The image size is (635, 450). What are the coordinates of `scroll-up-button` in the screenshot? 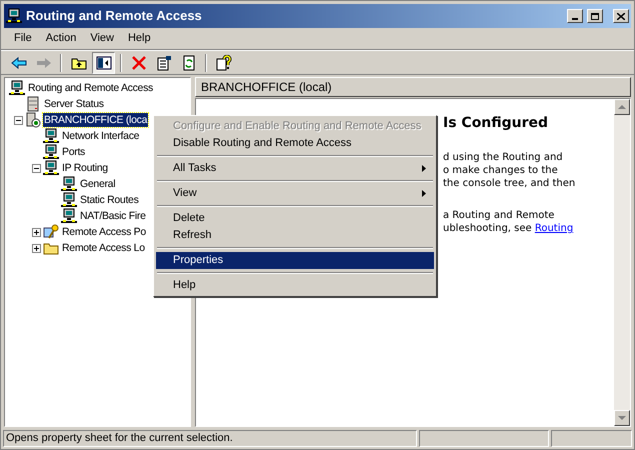 It's located at (622, 107).